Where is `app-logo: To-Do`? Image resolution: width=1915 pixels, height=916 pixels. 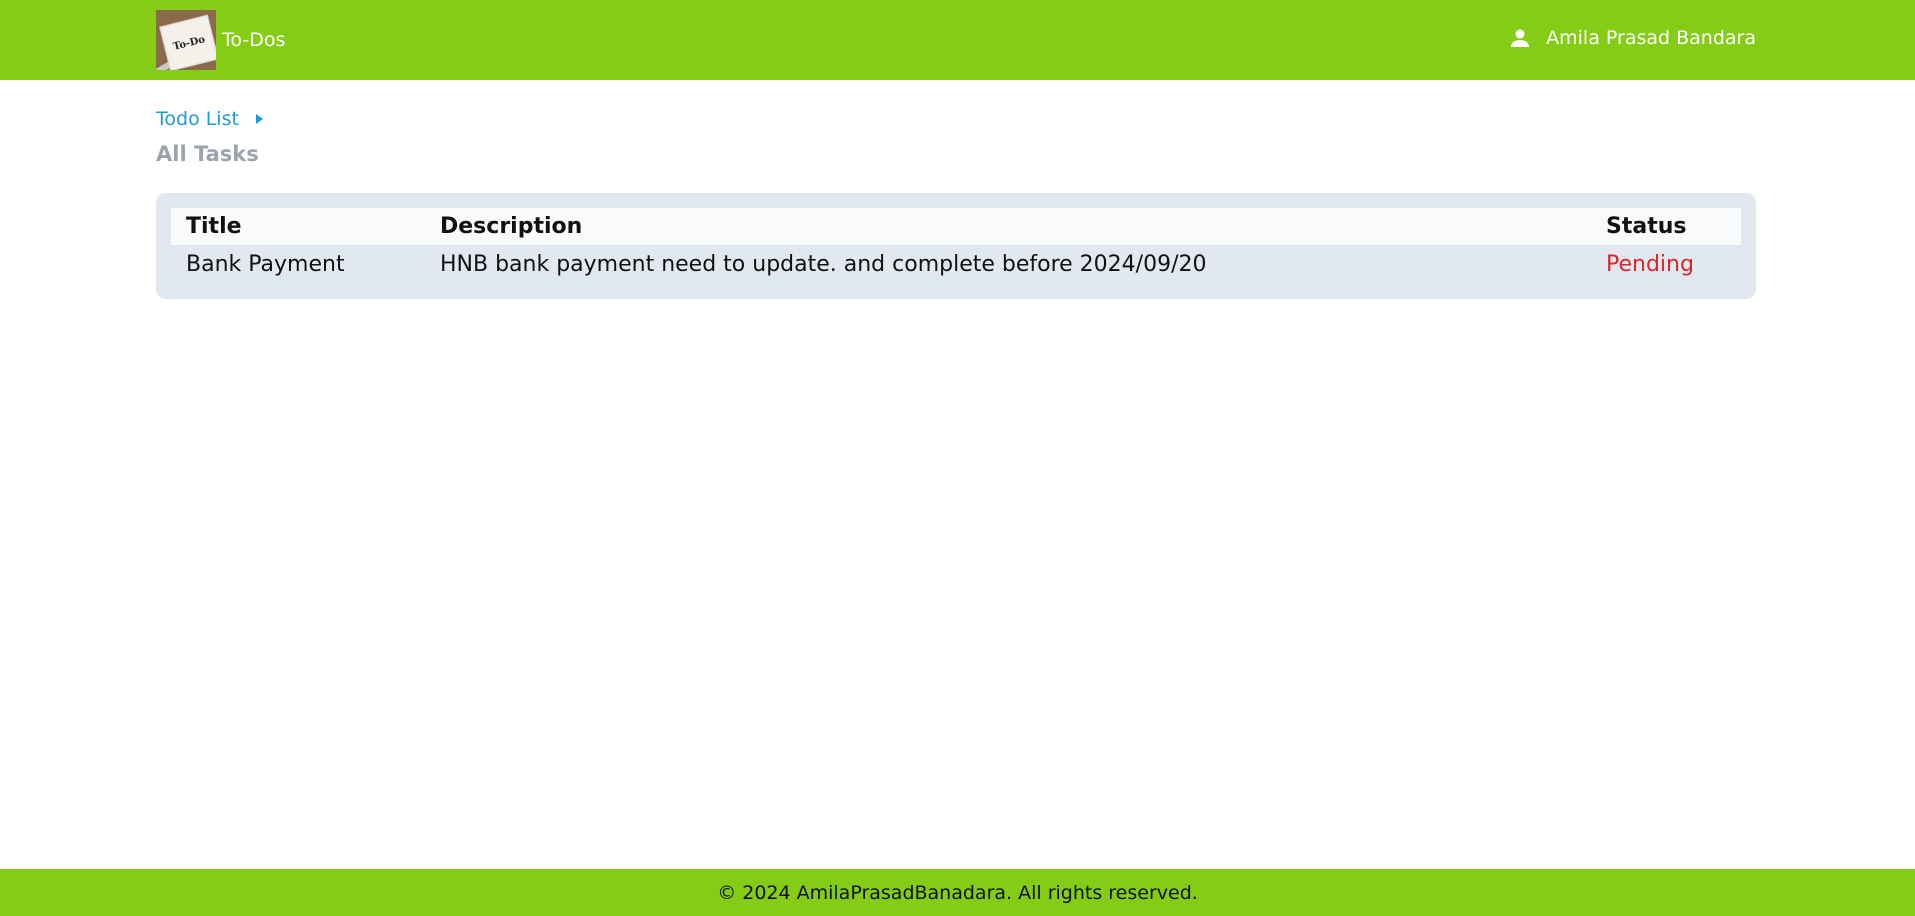 app-logo: To-Do is located at coordinates (186, 40).